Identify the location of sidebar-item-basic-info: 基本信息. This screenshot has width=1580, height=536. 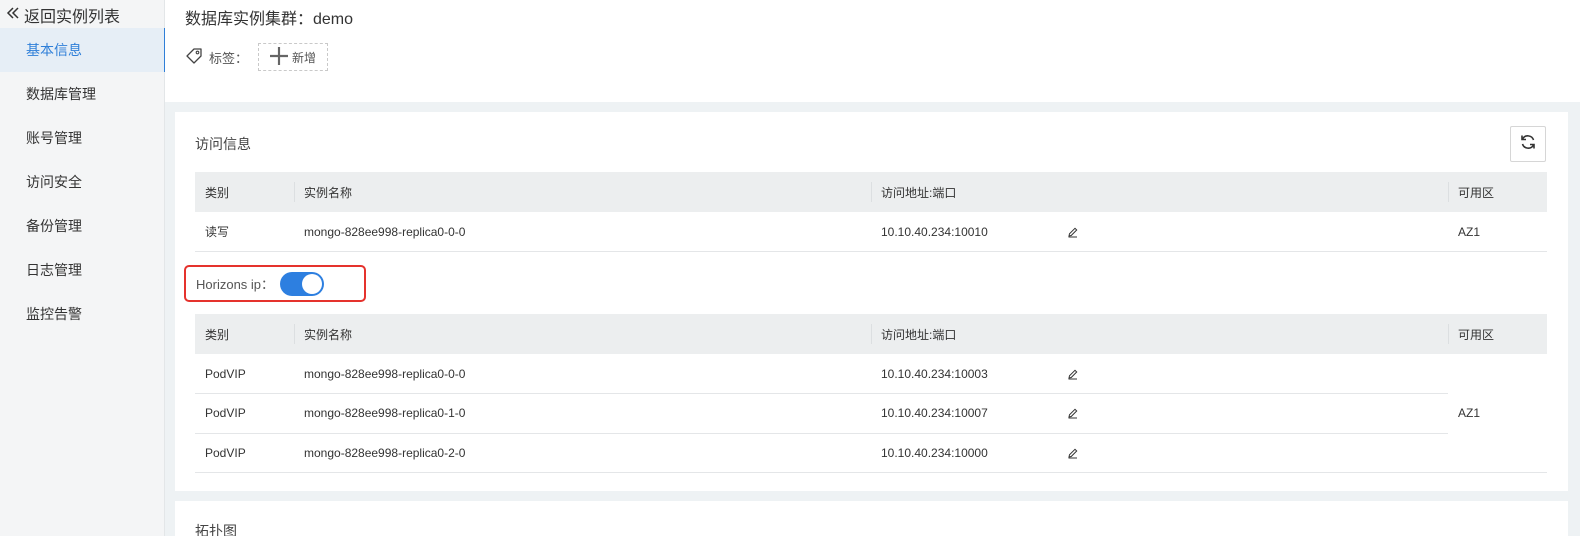
(83, 50).